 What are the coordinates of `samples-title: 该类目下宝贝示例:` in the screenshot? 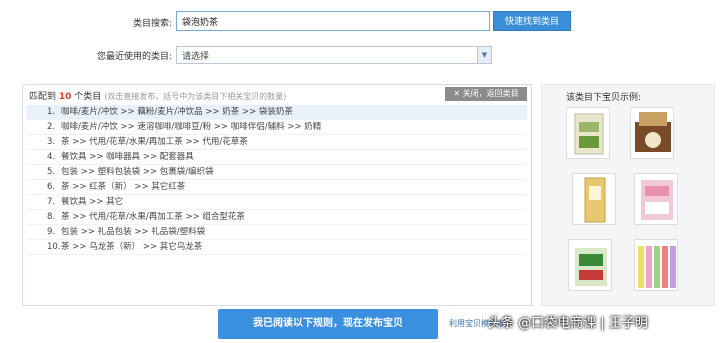 It's located at (604, 98).